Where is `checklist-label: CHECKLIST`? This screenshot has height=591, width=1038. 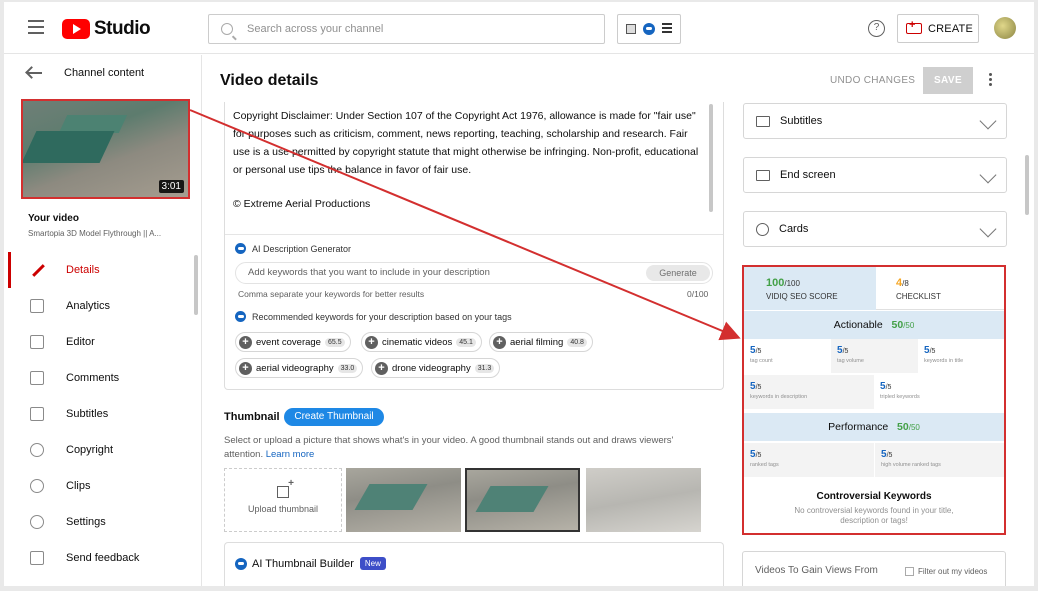 checklist-label: CHECKLIST is located at coordinates (918, 296).